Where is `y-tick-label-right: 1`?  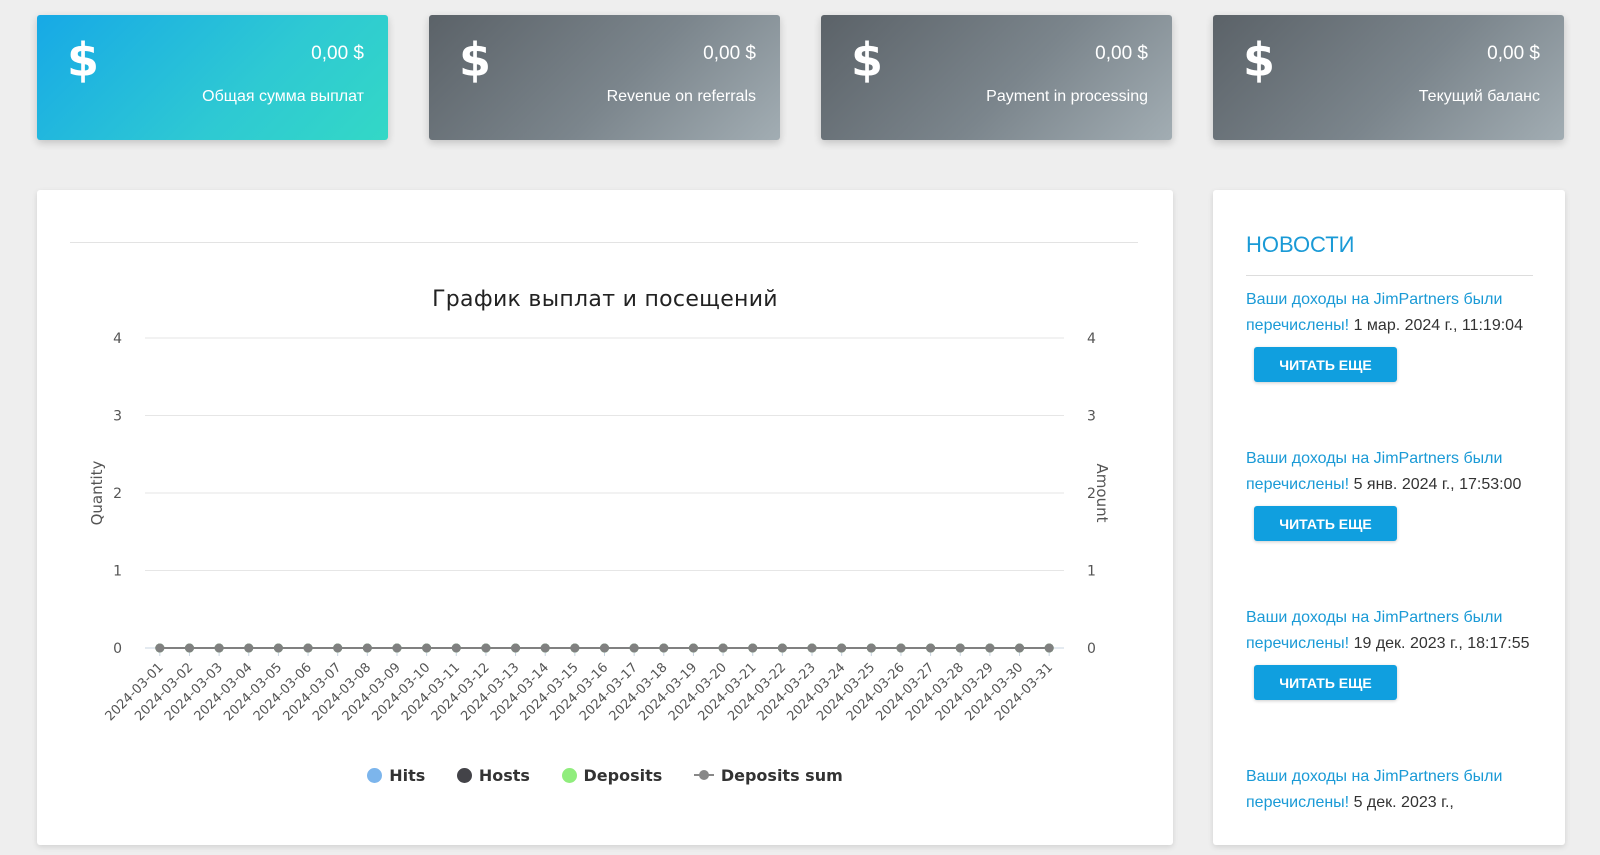 y-tick-label-right: 1 is located at coordinates (1091, 572).